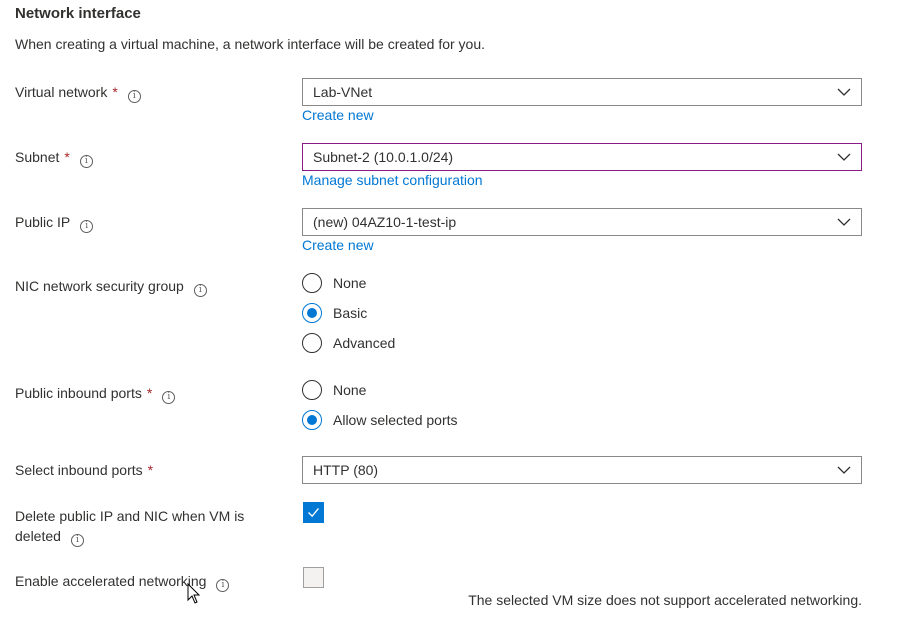 The height and width of the screenshot is (626, 910). What do you see at coordinates (43, 222) in the screenshot?
I see `public-ip-label-text: Public IP` at bounding box center [43, 222].